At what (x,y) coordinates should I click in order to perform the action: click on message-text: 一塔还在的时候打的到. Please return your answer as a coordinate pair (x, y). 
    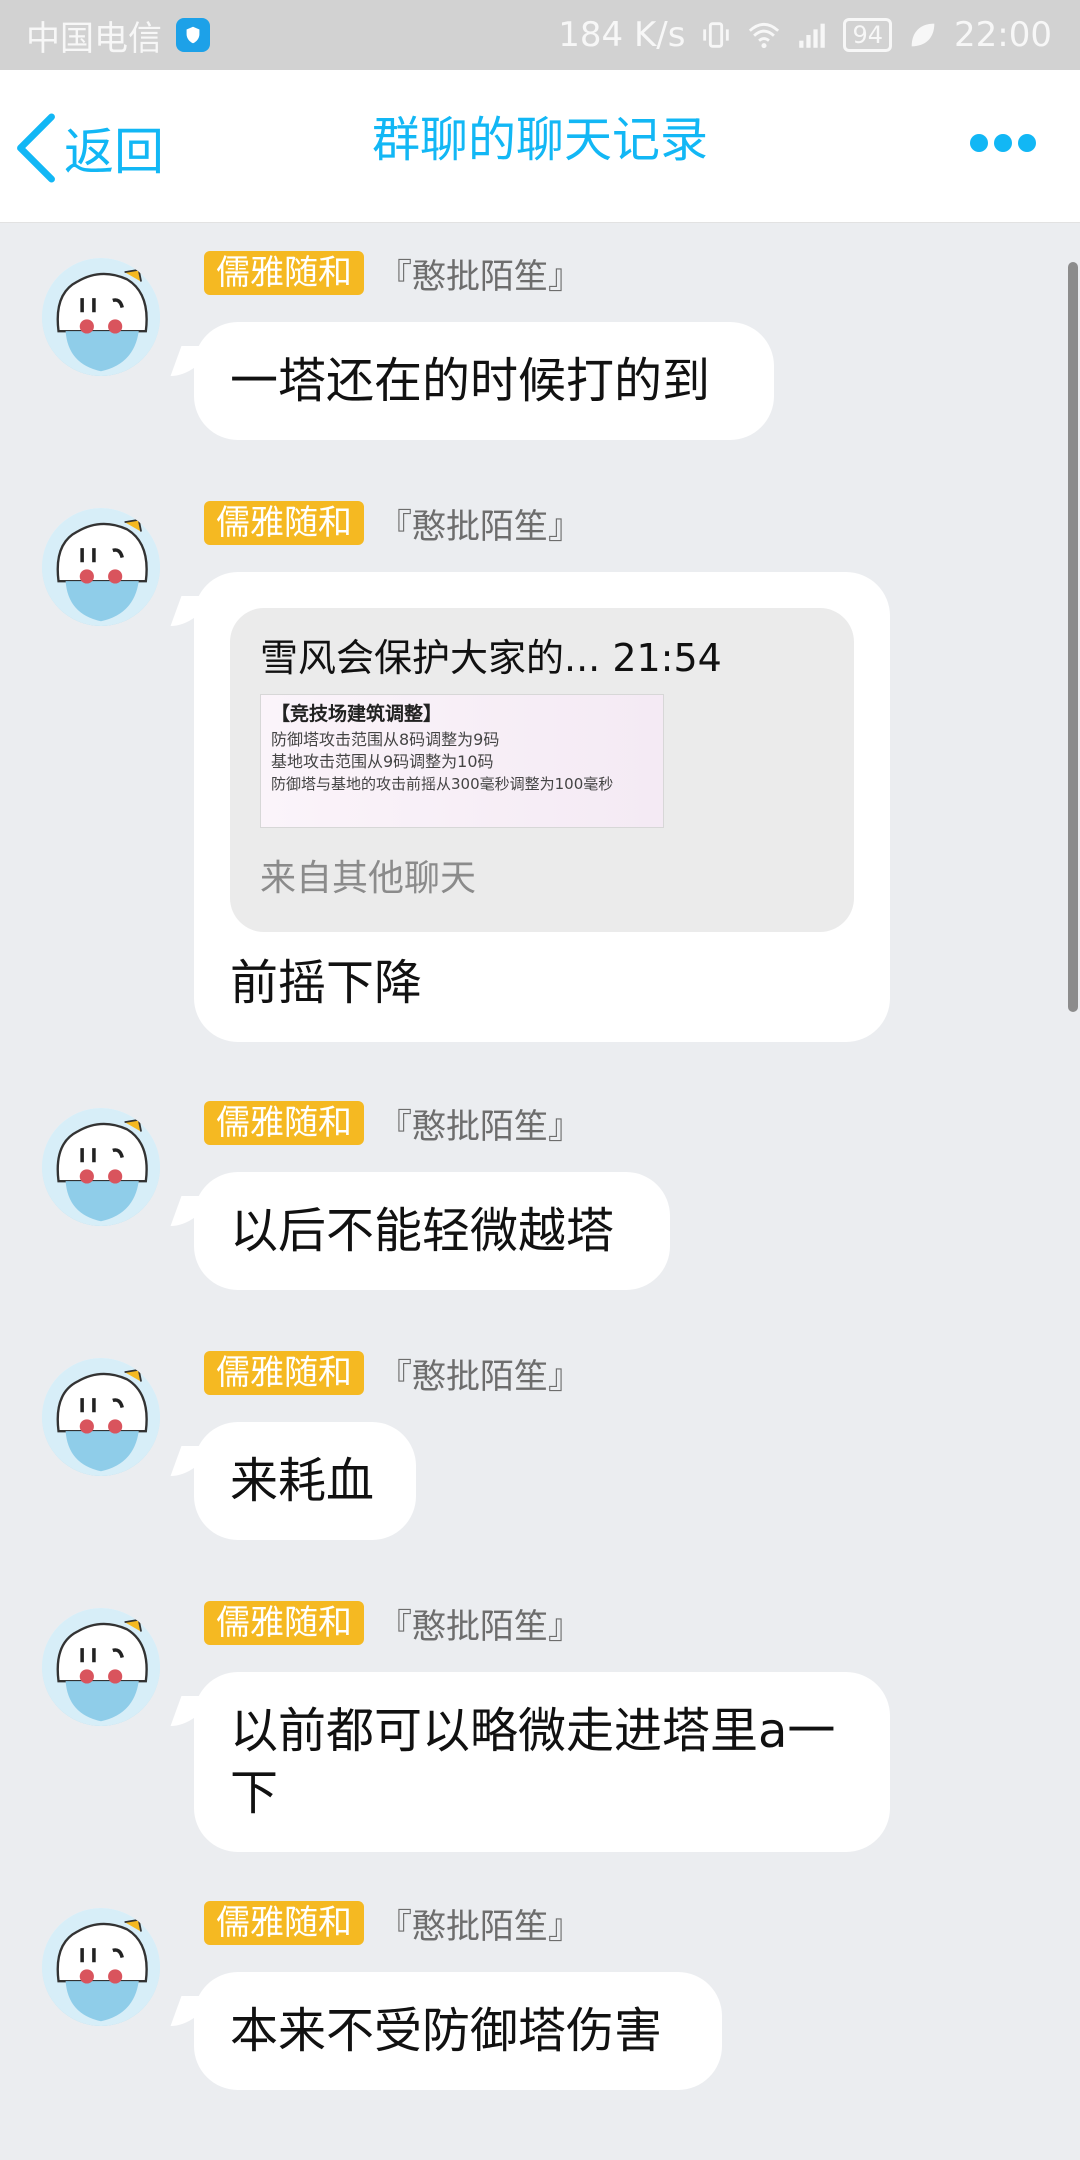
    Looking at the image, I should click on (470, 381).